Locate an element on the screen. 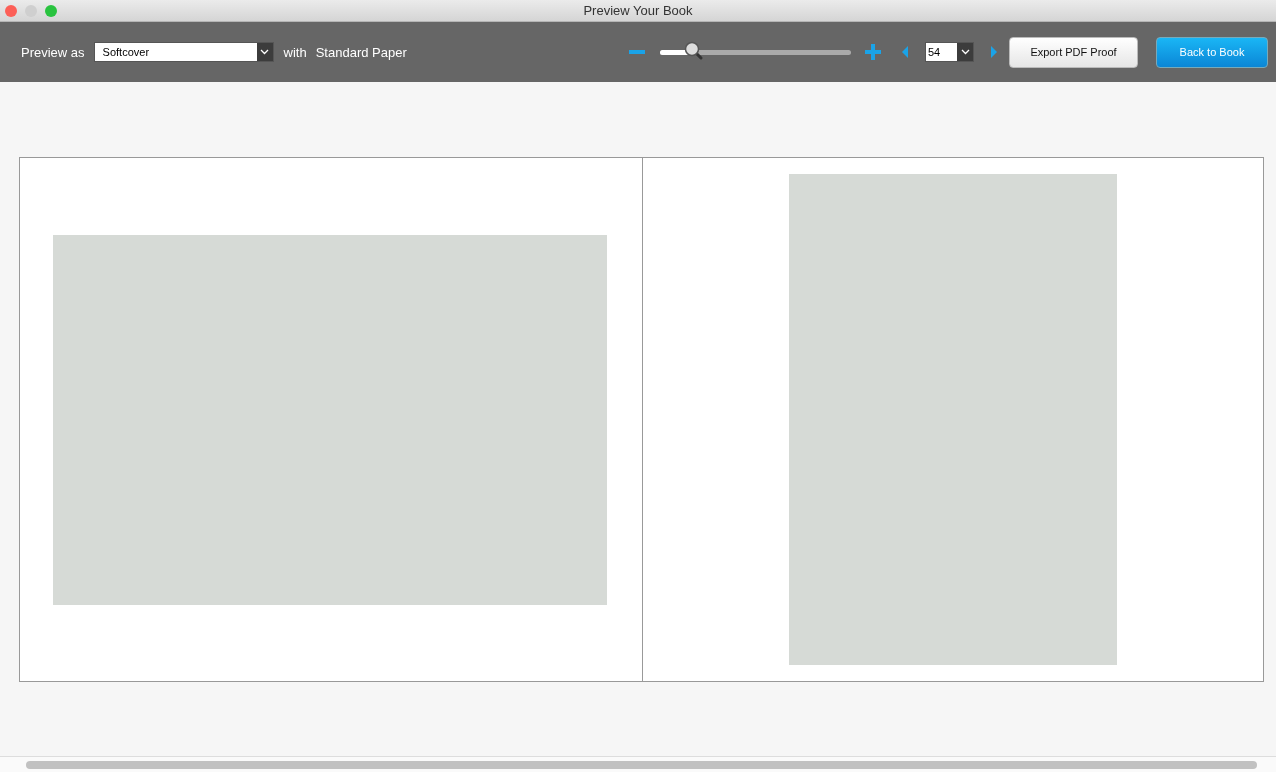  close-button is located at coordinates (11, 11).